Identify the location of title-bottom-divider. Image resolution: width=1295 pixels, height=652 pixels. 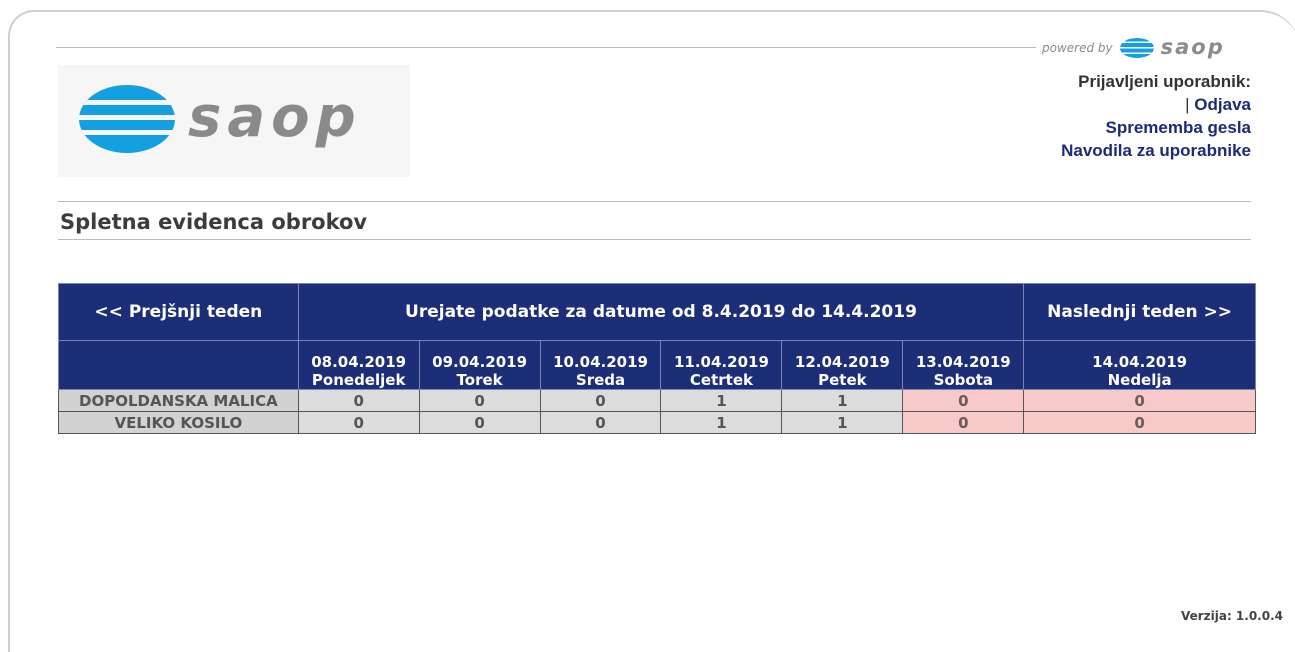
(654, 239).